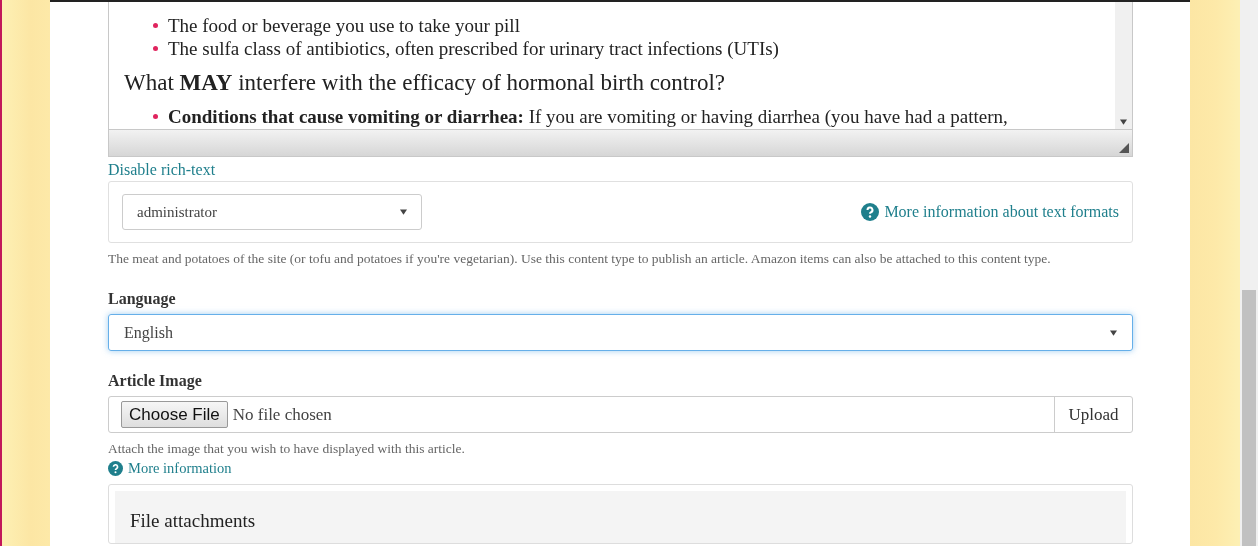 The height and width of the screenshot is (546, 1258). What do you see at coordinates (990, 212) in the screenshot?
I see `text-formats-help-link: More information about text formats` at bounding box center [990, 212].